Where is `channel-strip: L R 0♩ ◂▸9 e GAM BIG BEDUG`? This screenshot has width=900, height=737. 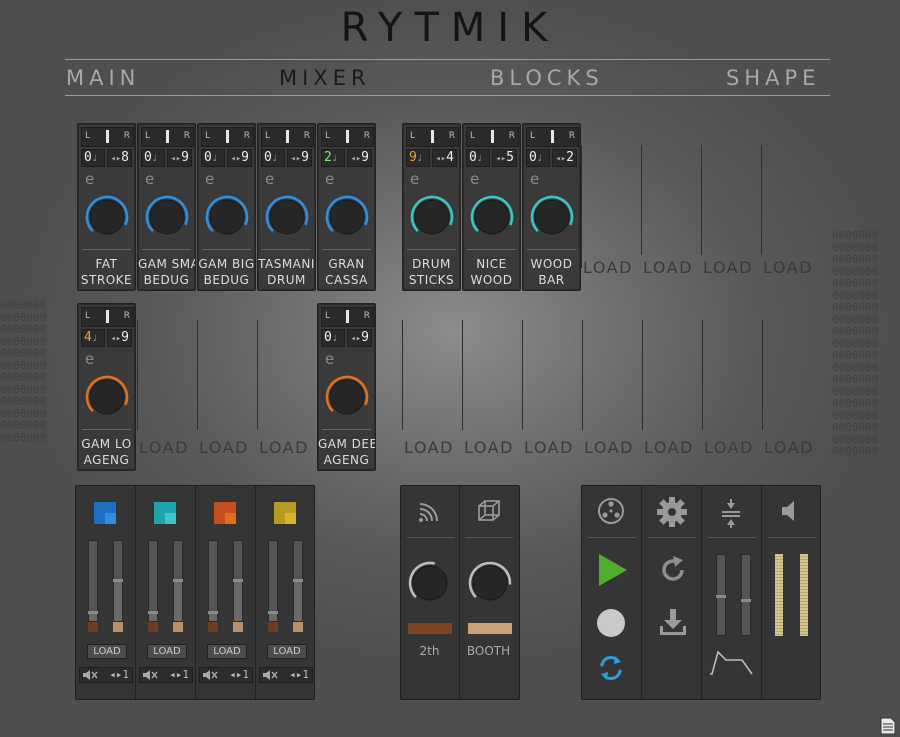 channel-strip: L R 0♩ ◂▸9 e GAM BIG BEDUG is located at coordinates (226, 207).